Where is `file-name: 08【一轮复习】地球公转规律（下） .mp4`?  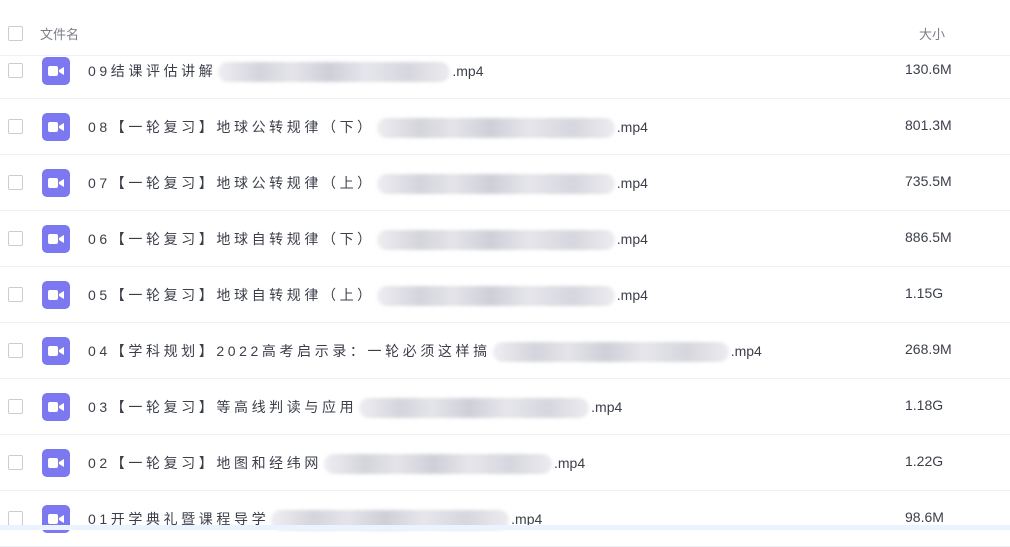
file-name: 08【一轮复习】地球公转规律（下） .mp4 is located at coordinates (368, 128).